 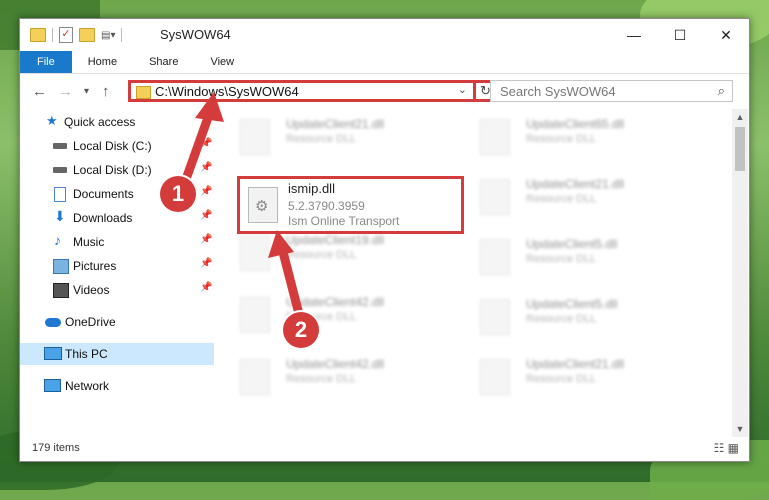 I want to click on step-badge-2: 2, so click(x=301, y=330).